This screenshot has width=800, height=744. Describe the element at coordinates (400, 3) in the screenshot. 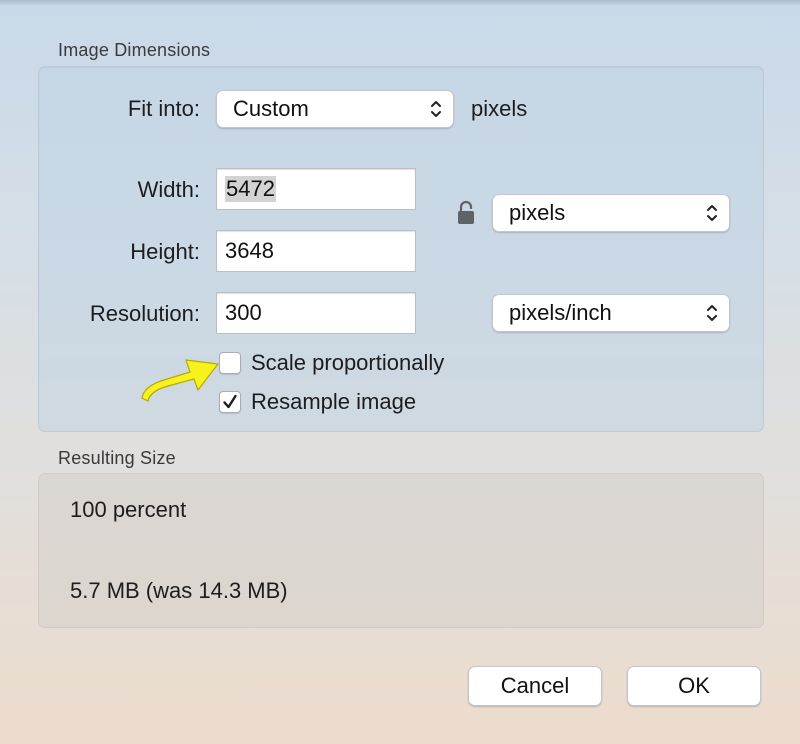

I see `window-top-shadow` at that location.